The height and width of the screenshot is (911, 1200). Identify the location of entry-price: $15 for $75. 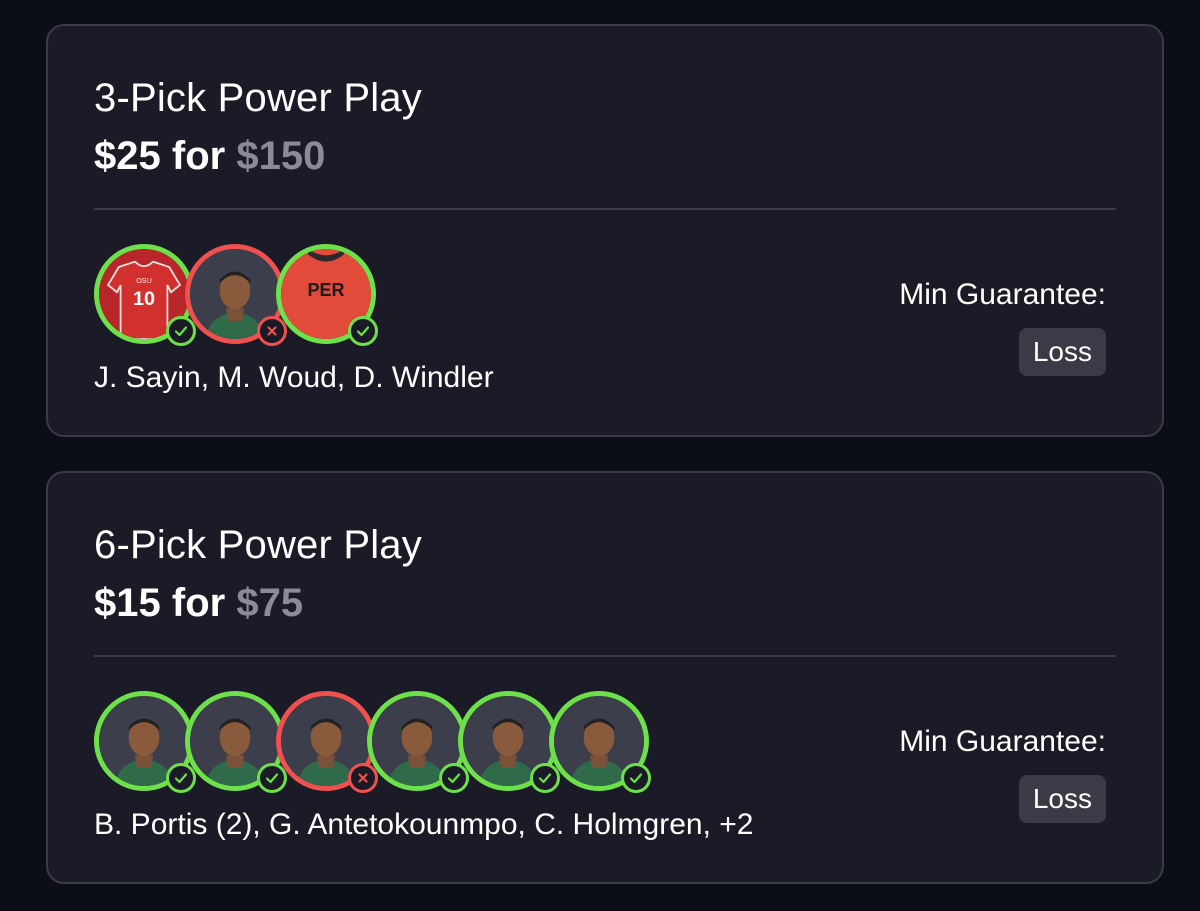
(198, 603).